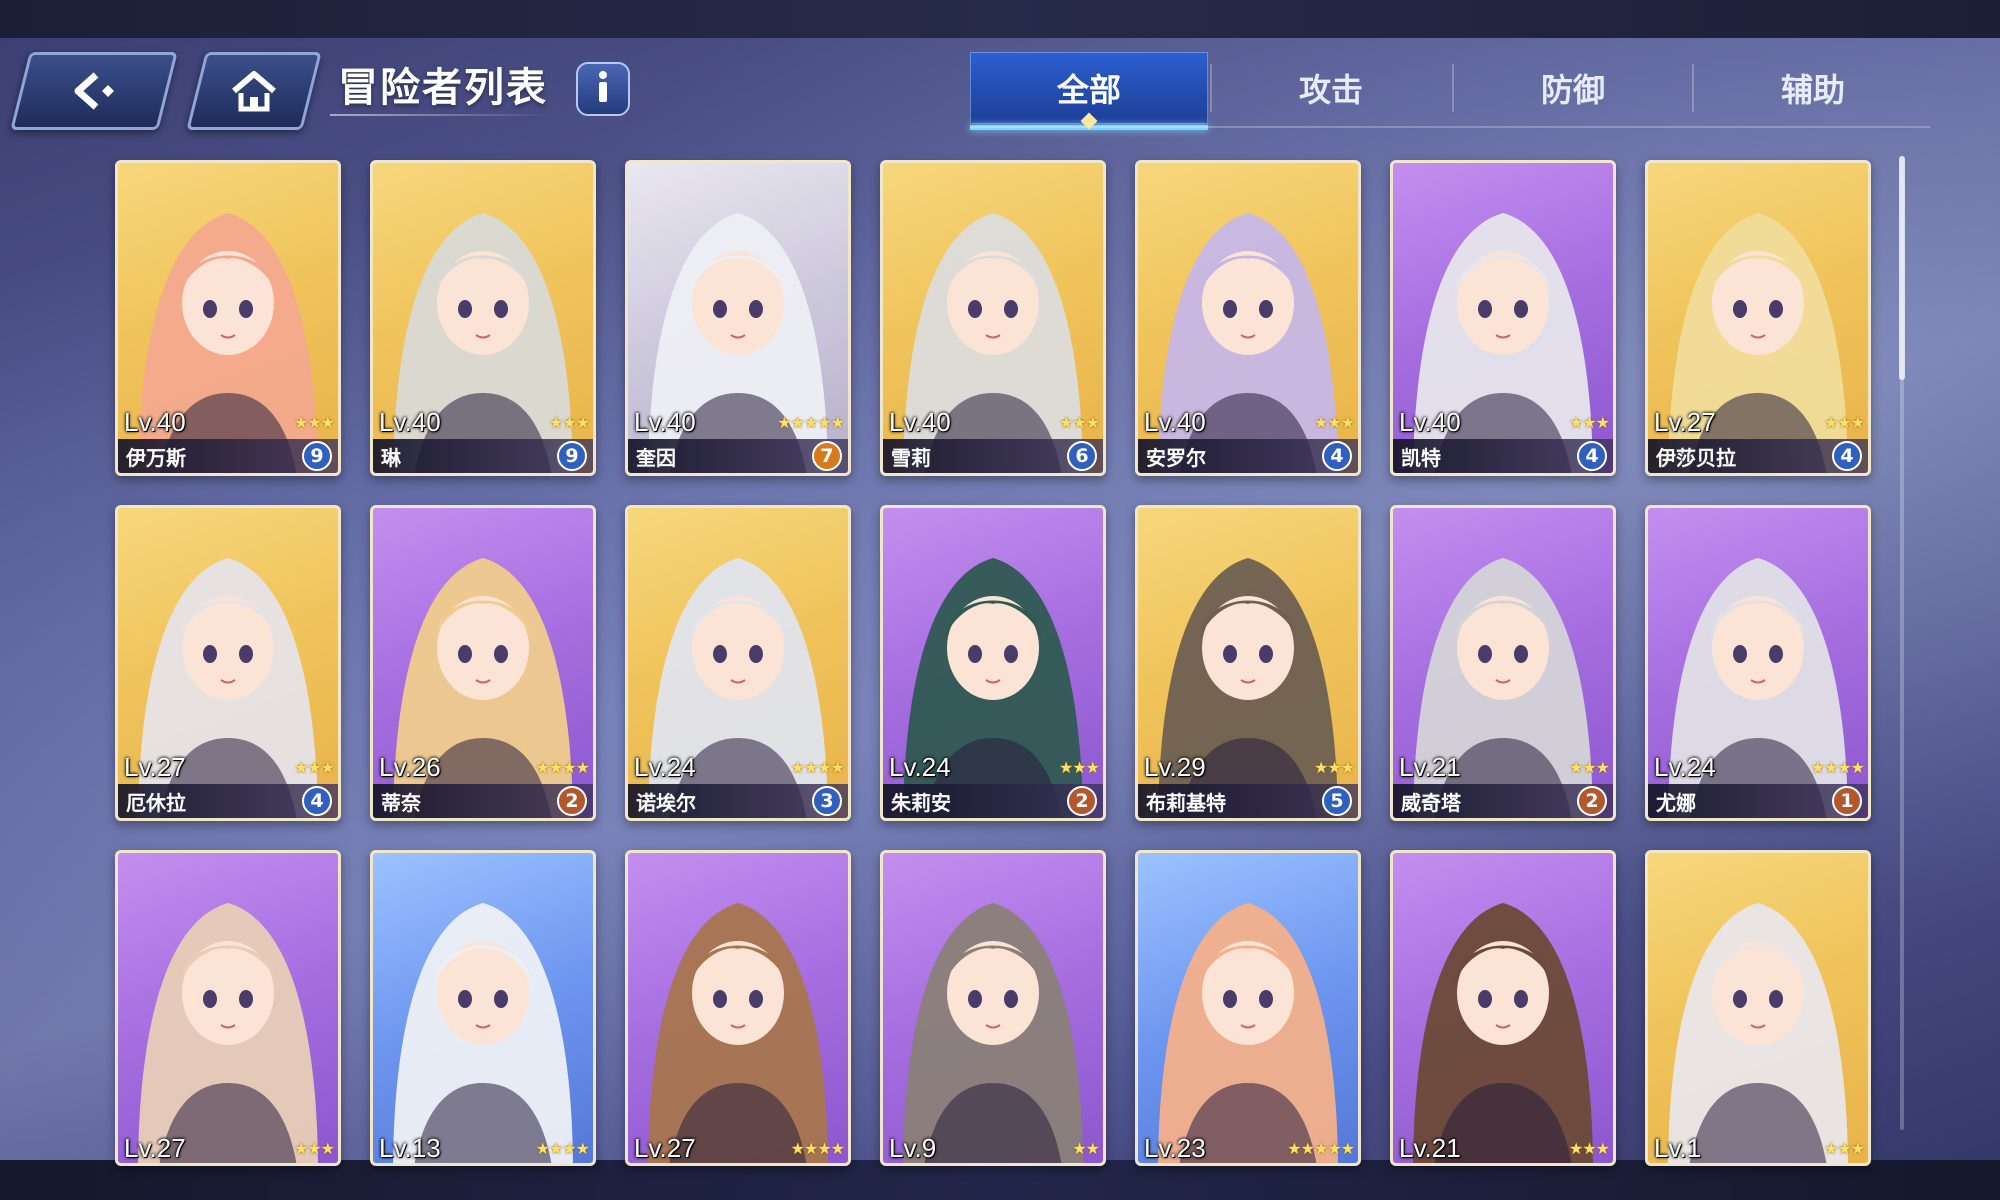  Describe the element at coordinates (1248, 318) in the screenshot. I see `adventurer-card: Lv.40 ★★★ 安罗尔 4` at that location.